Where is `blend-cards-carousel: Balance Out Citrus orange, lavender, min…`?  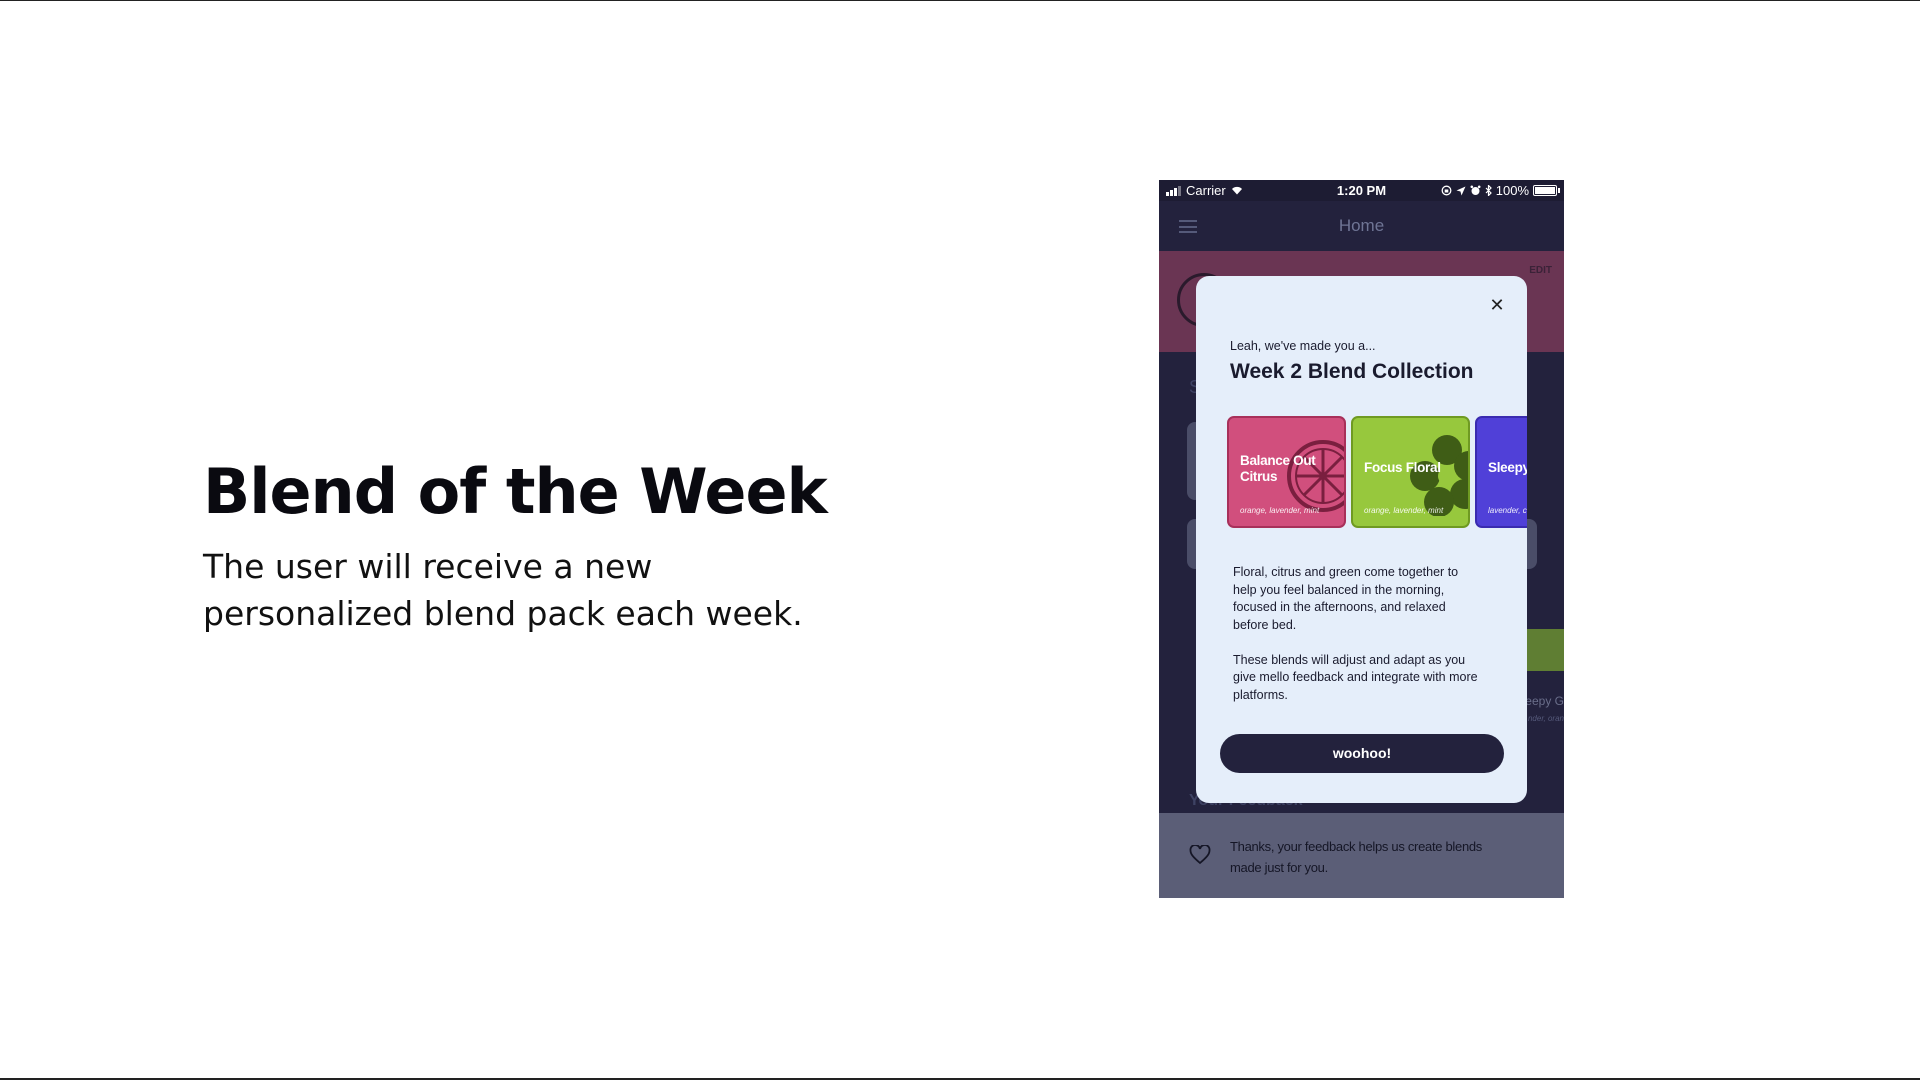 blend-cards-carousel: Balance Out Citrus orange, lavender, min… is located at coordinates (1377, 472).